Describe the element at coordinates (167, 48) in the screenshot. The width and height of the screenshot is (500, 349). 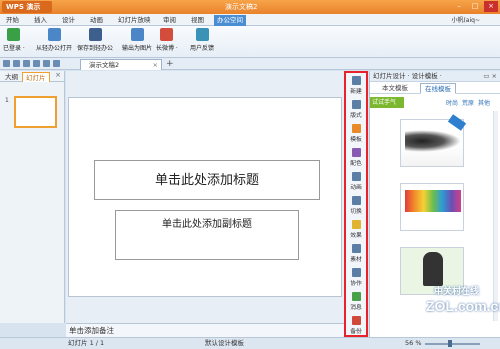
I see `weibo-label: 长微博 ·` at that location.